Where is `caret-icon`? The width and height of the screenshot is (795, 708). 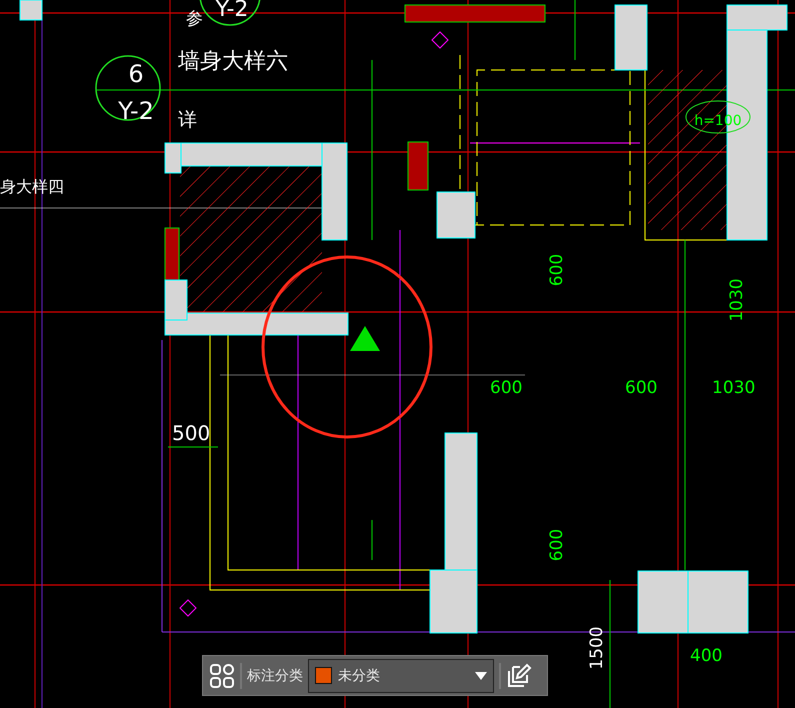 caret-icon is located at coordinates (481, 676).